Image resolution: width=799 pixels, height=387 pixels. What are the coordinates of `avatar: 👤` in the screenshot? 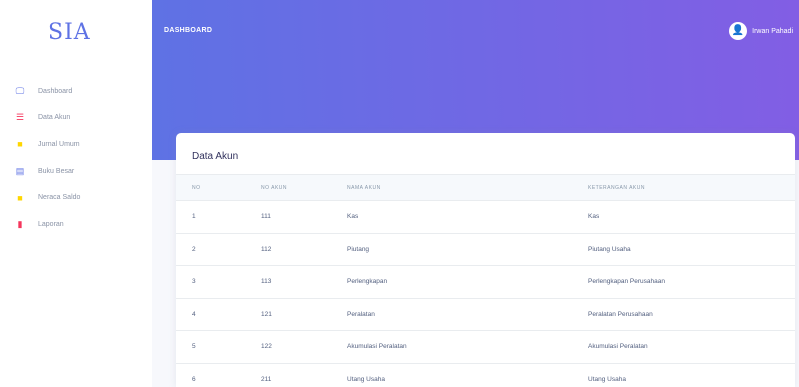 It's located at (738, 31).